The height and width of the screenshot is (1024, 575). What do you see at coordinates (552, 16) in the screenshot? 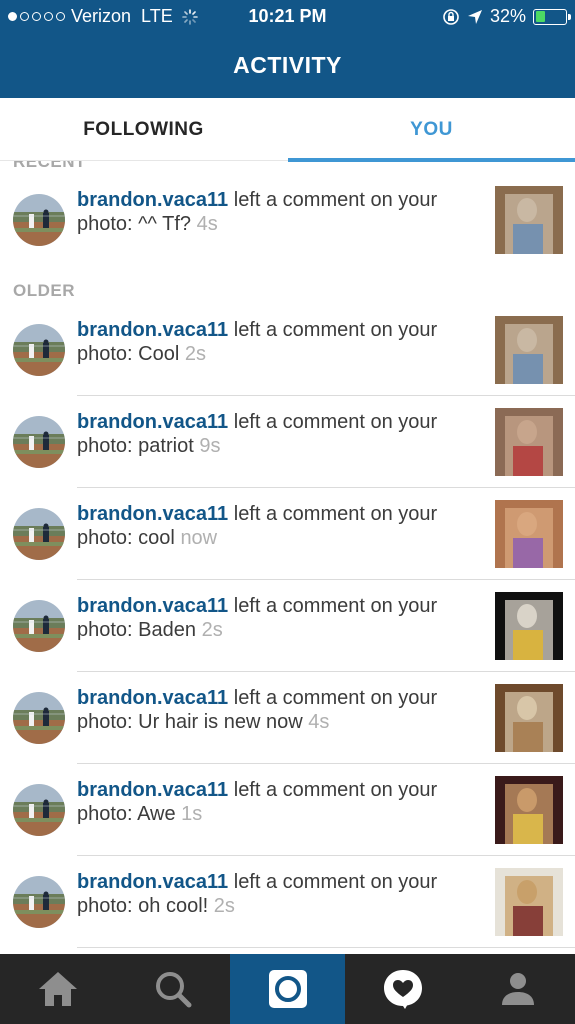
I see `battery-icon` at bounding box center [552, 16].